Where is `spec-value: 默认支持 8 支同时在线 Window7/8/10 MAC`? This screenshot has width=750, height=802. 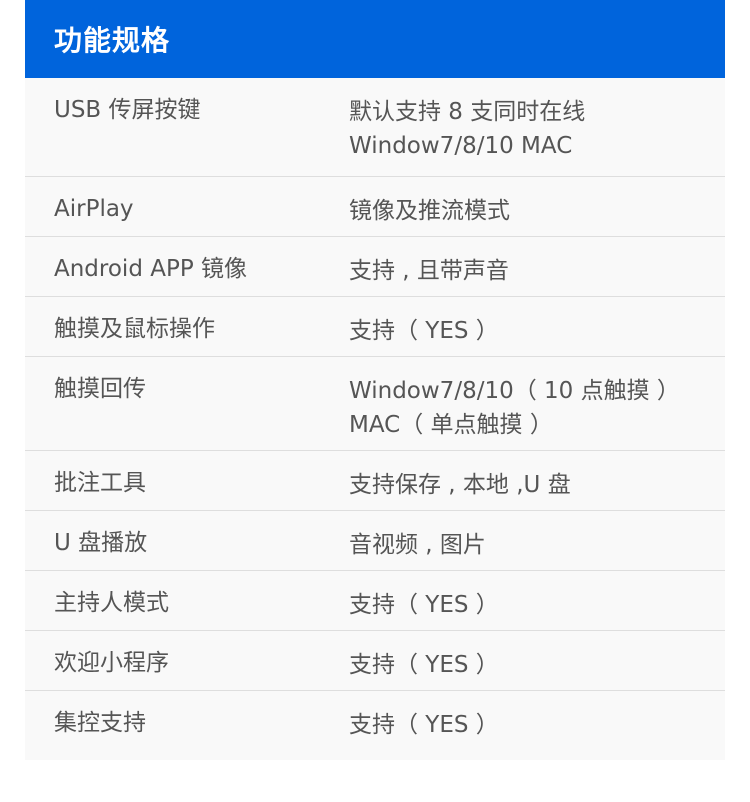 spec-value: 默认支持 8 支同时在线 Window7/8/10 MAC is located at coordinates (467, 129).